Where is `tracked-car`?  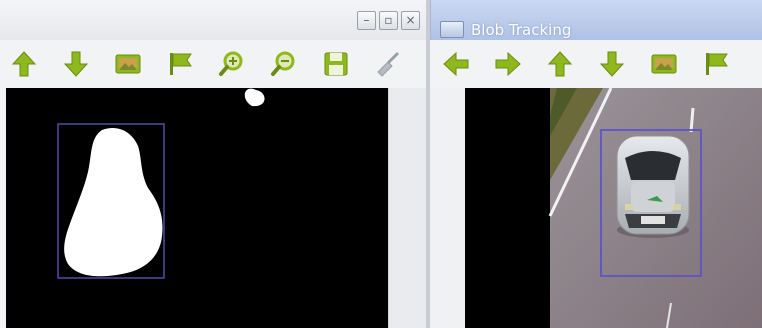 tracked-car is located at coordinates (653, 186).